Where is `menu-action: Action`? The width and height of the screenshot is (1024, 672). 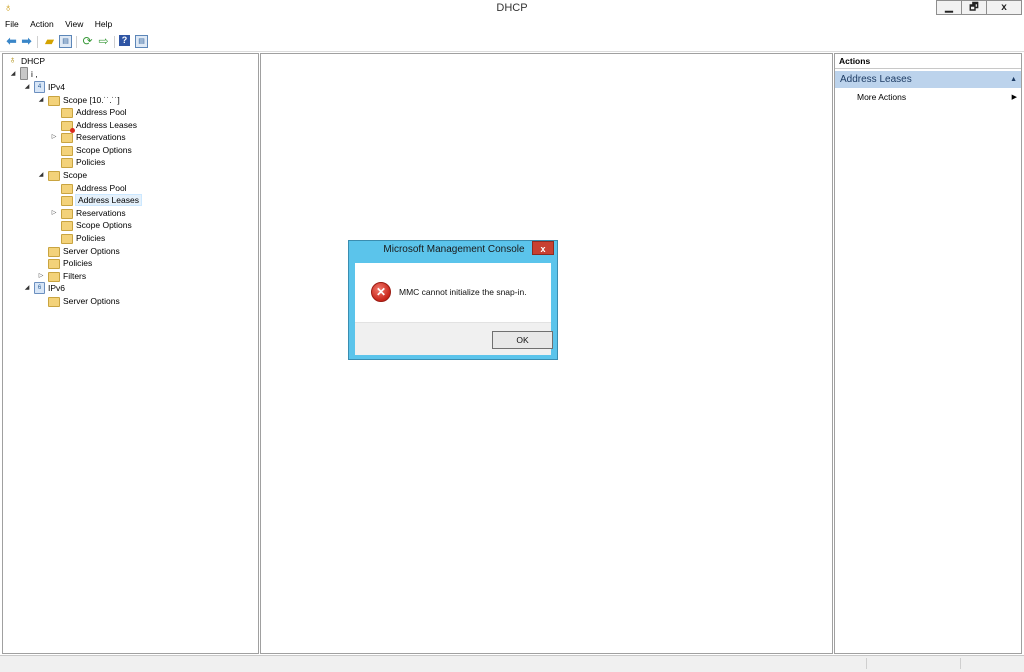
menu-action: Action is located at coordinates (41, 23).